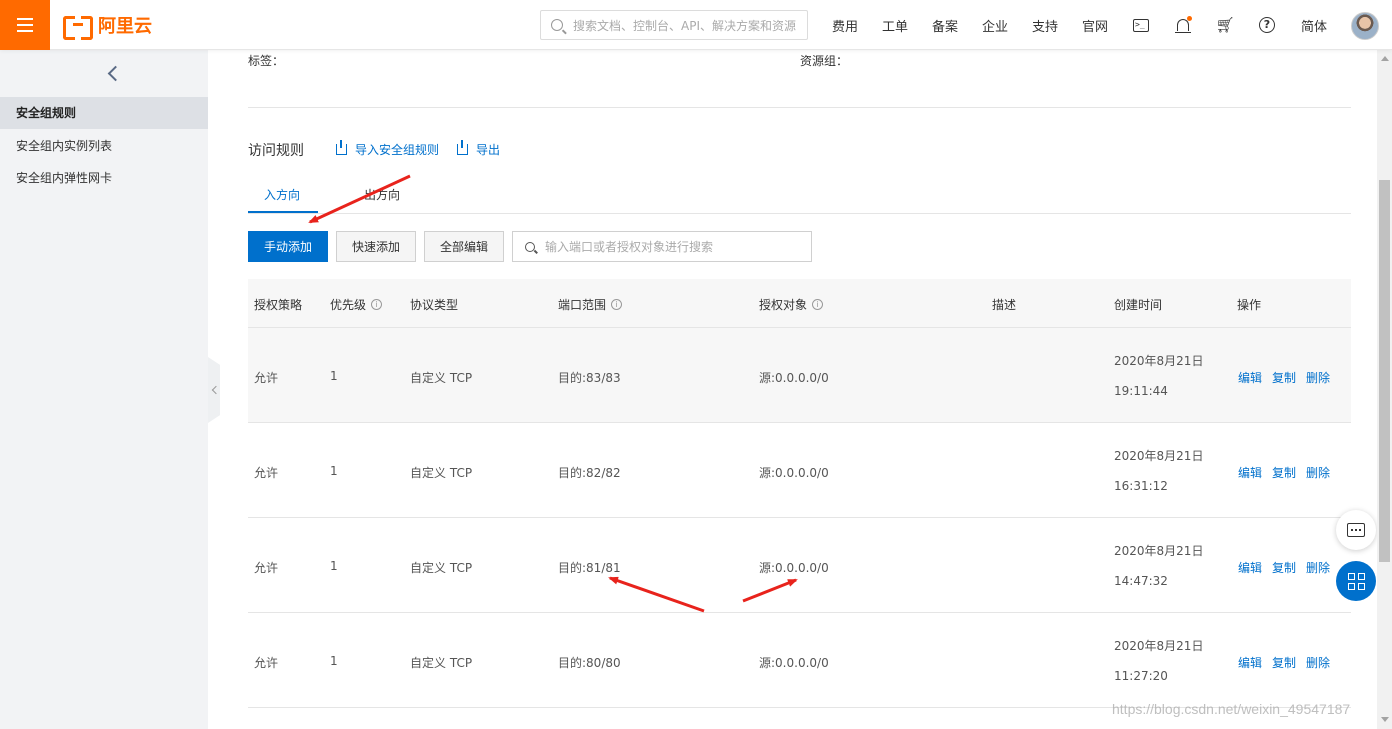 The width and height of the screenshot is (1392, 729). Describe the element at coordinates (288, 246) in the screenshot. I see `manual-add-button: 手动添加` at that location.